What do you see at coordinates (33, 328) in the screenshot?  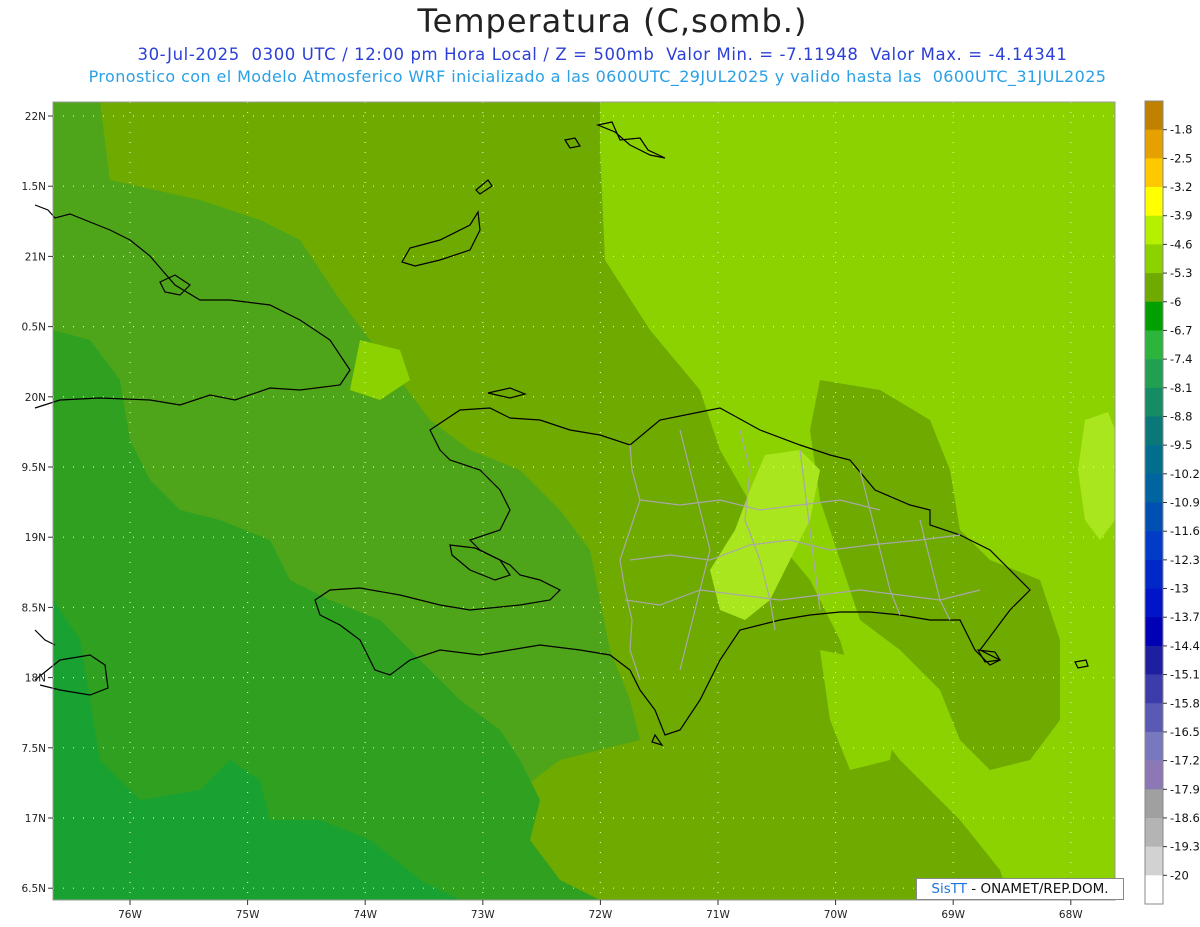 I see `lat-tick-label: 0.5N` at bounding box center [33, 328].